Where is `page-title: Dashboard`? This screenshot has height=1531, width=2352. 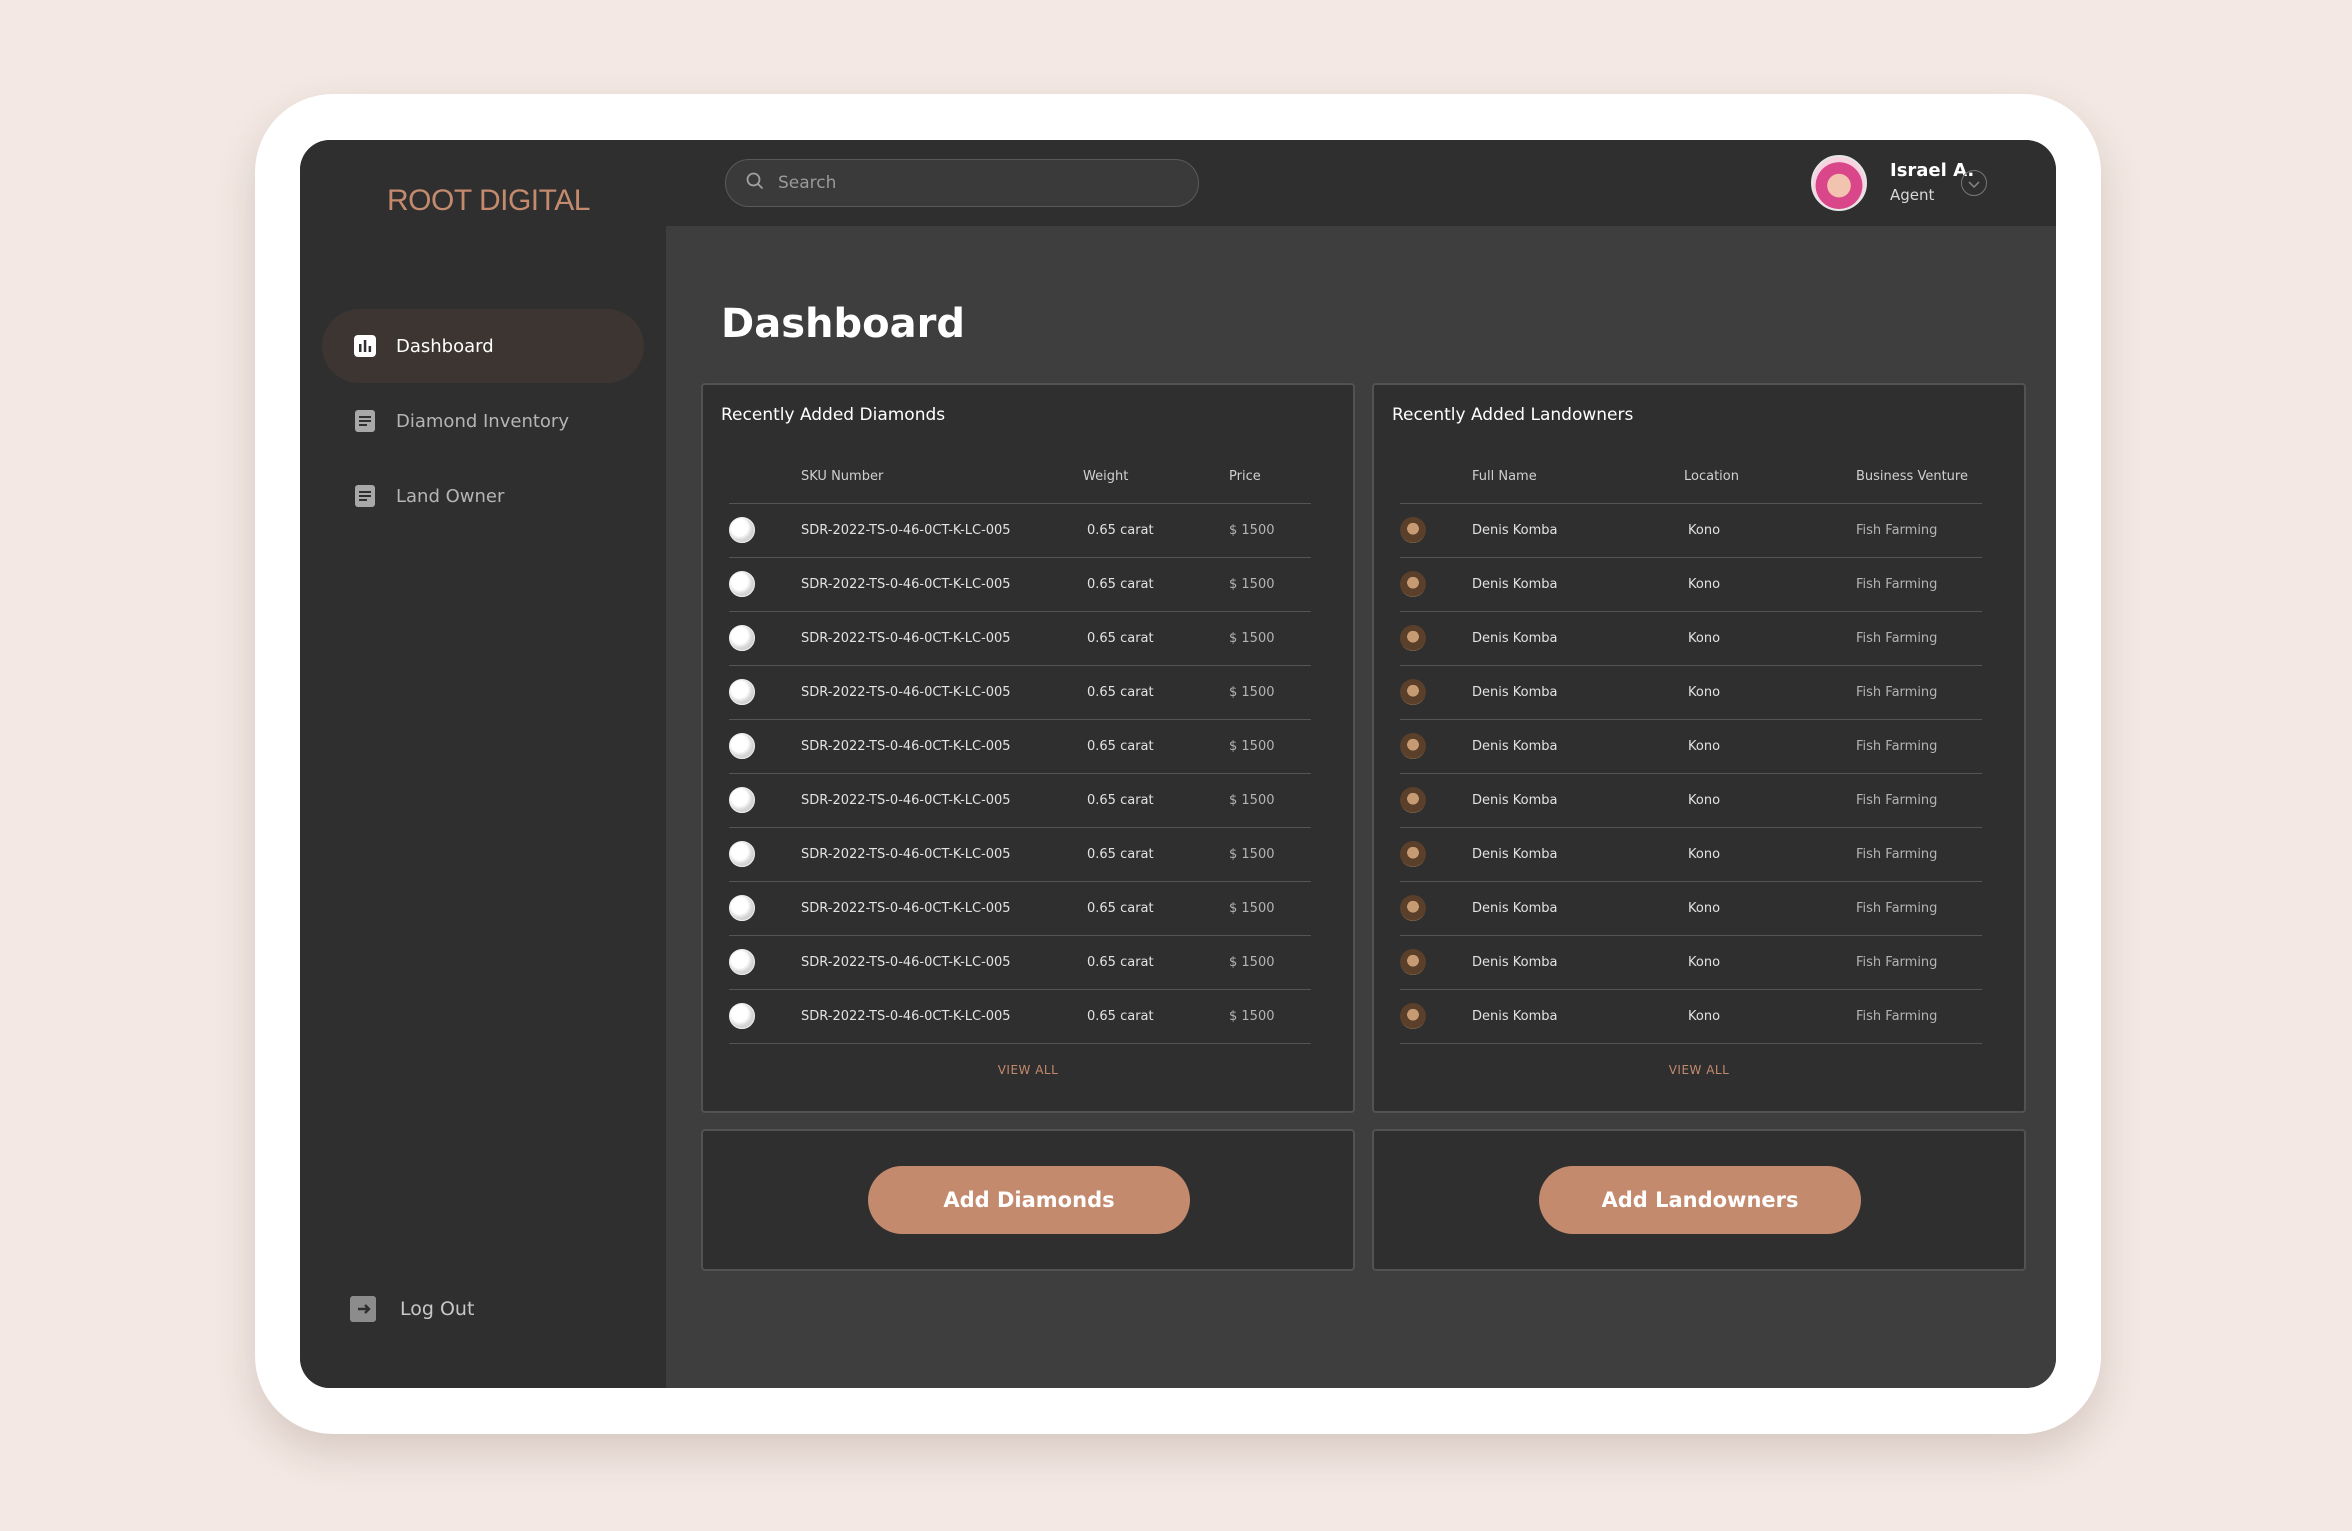
page-title: Dashboard is located at coordinates (843, 324).